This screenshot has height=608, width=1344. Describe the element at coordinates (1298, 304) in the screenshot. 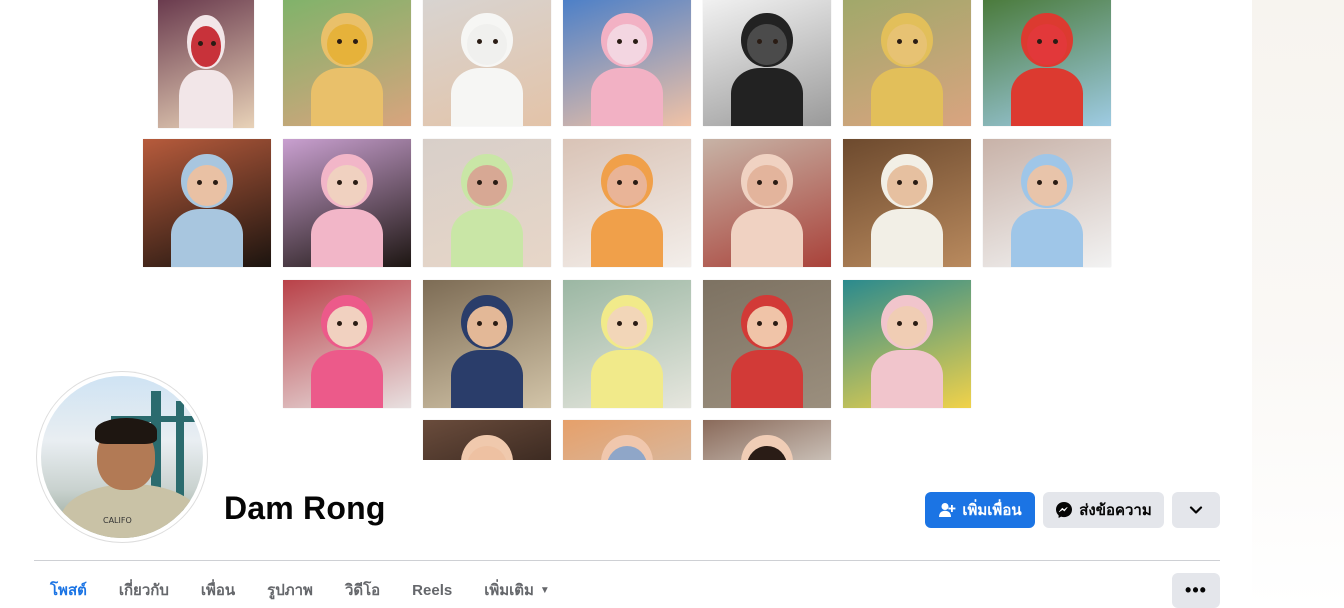

I see `page-gutter` at that location.